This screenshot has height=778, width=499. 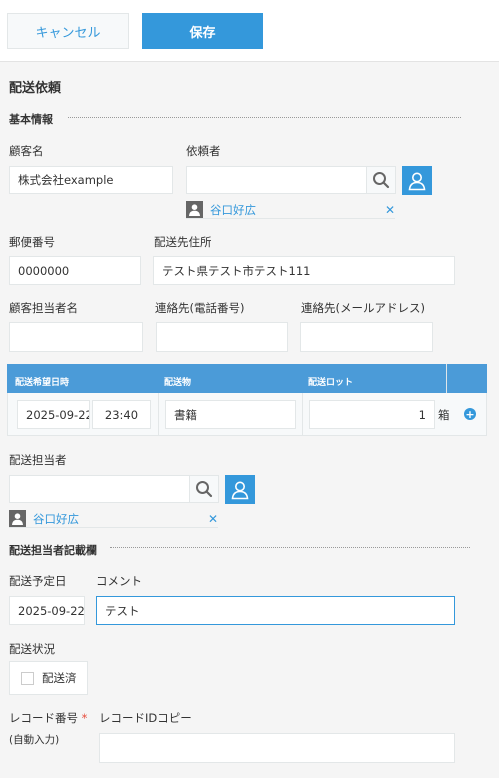 I want to click on requester-user-name: 谷口好広, so click(x=233, y=210).